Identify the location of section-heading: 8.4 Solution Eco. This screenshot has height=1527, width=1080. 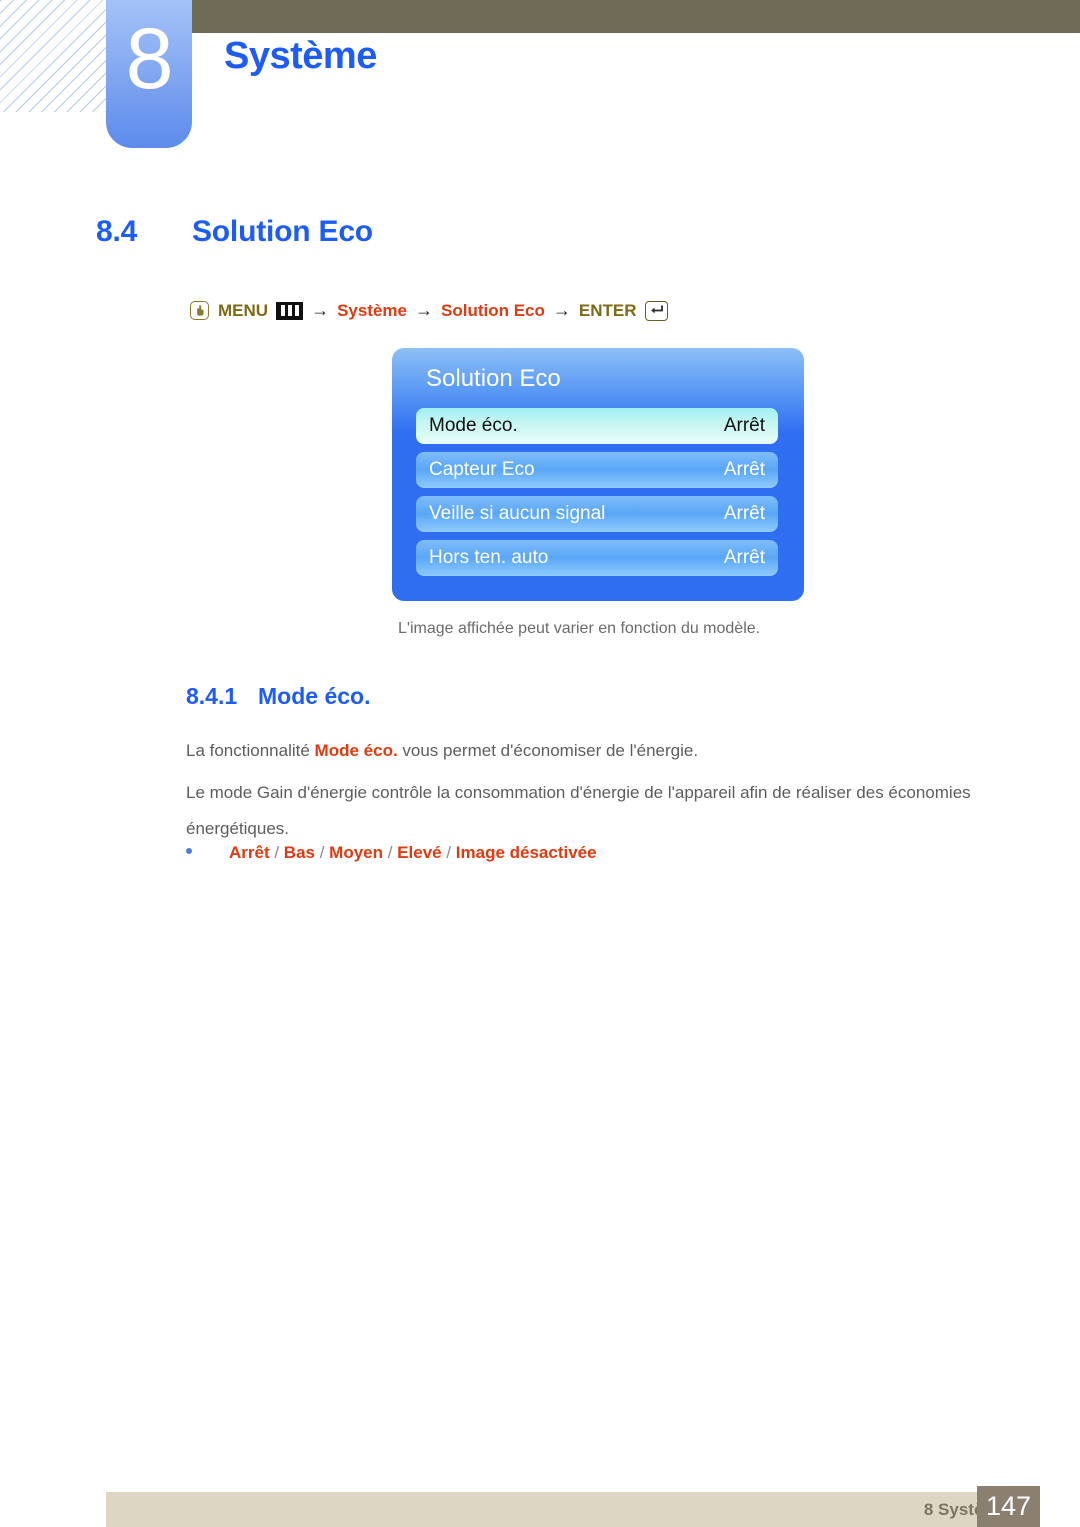
(234, 232).